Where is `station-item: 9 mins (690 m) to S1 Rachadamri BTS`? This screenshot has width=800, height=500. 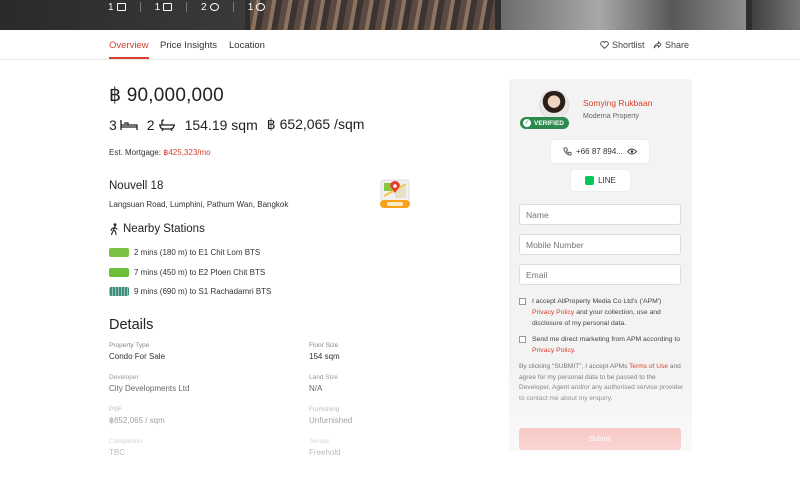
station-item: 9 mins (690 m) to S1 Rachadamri BTS is located at coordinates (190, 292).